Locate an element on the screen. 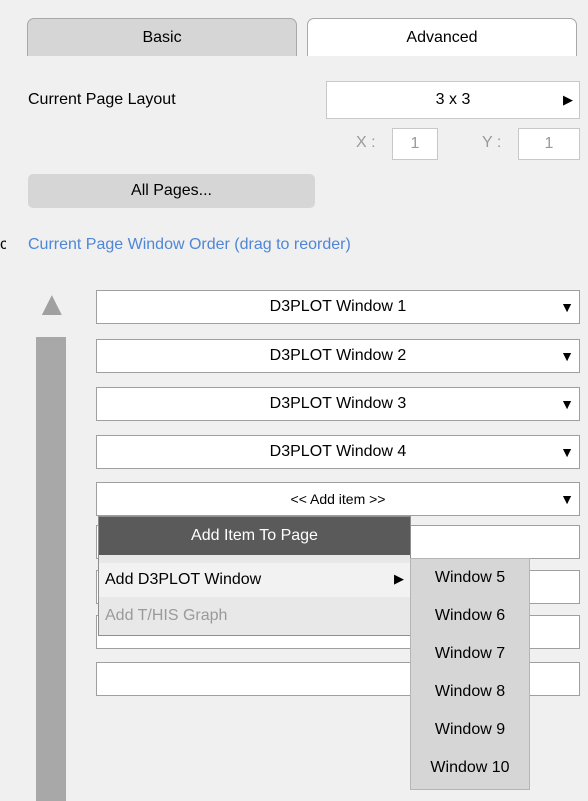  submenu-item-window-8: Window 8 is located at coordinates (470, 692).